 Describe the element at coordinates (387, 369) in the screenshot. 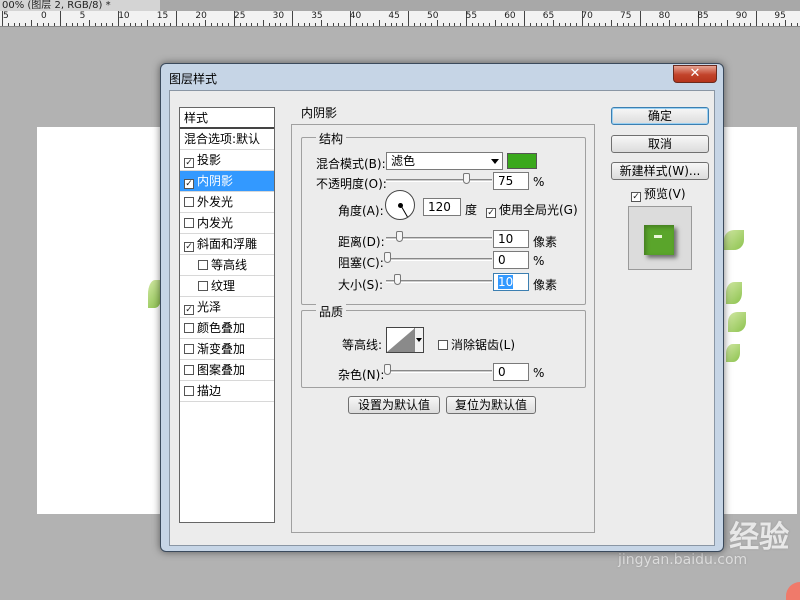

I see `noise-slider-thumb` at that location.